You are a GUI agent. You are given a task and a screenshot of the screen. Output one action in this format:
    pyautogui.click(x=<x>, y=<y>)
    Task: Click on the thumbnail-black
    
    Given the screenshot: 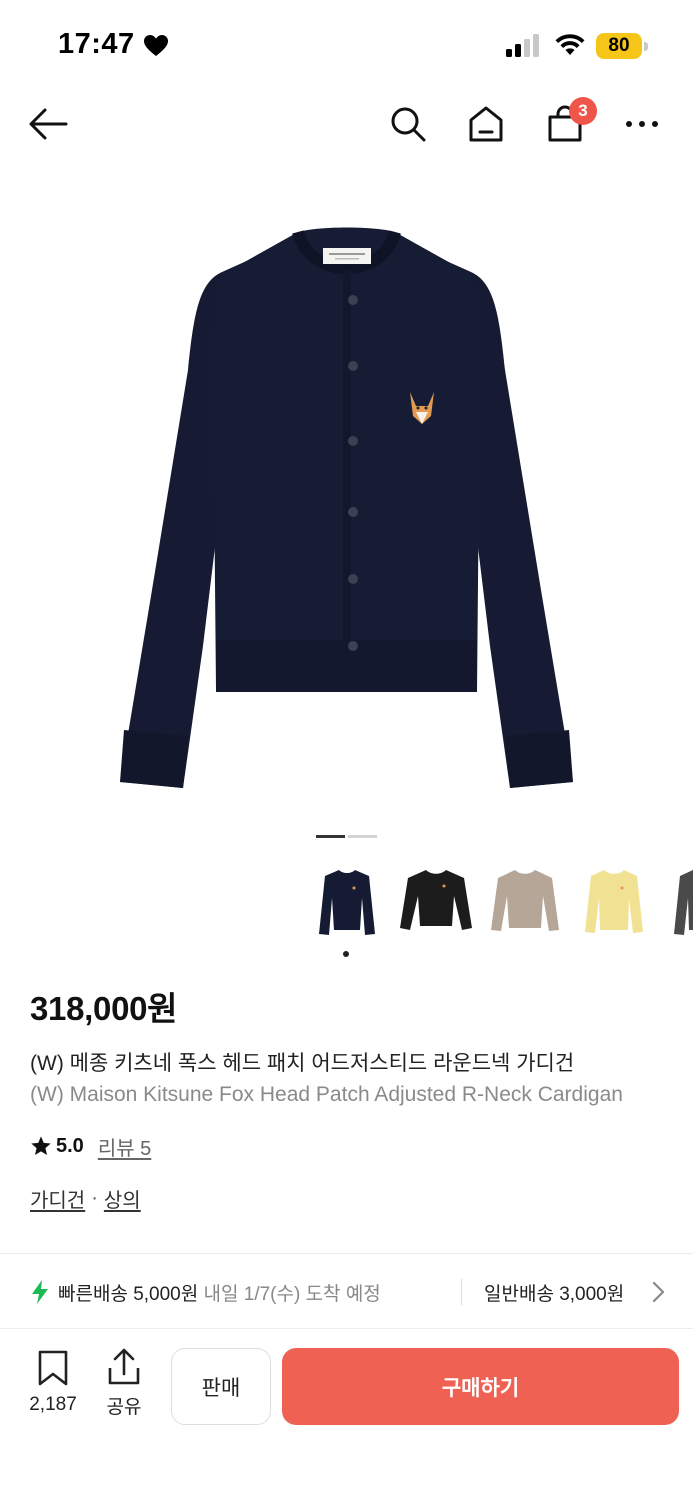 What is the action you would take?
    pyautogui.click(x=436, y=900)
    